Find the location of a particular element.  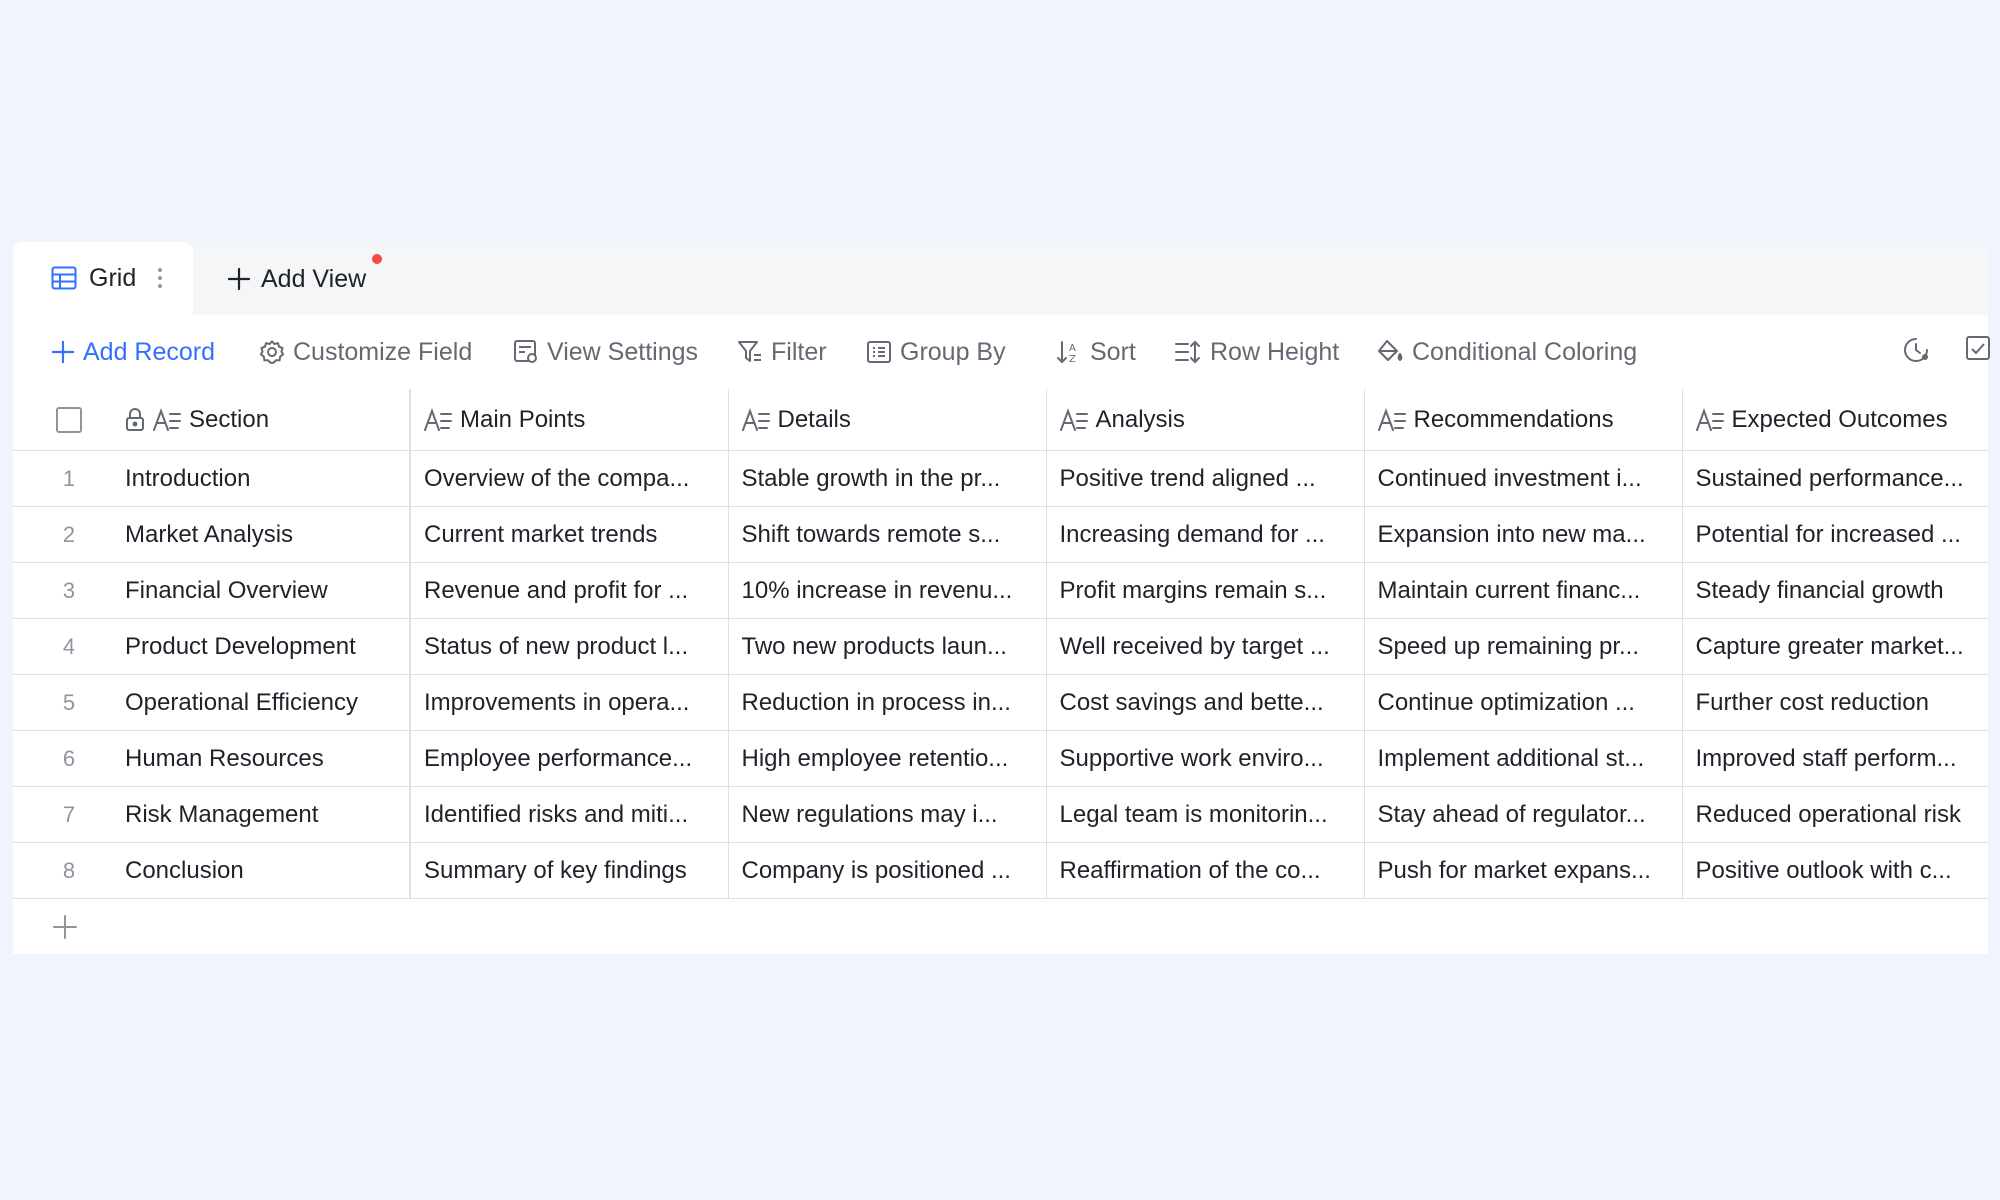

cell-section: Introduction is located at coordinates (268, 478).